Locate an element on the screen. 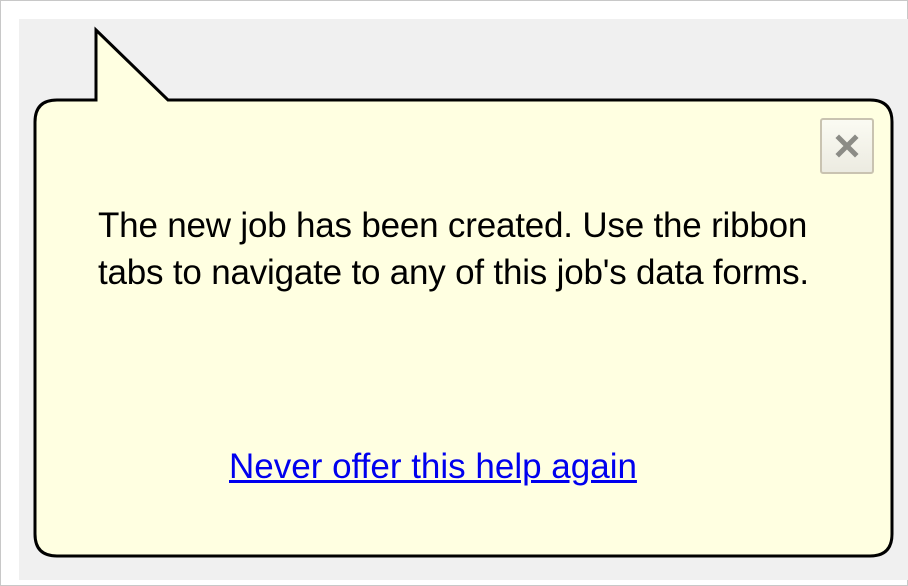  never-offer-help-link: Never offer this help again is located at coordinates (433, 467).